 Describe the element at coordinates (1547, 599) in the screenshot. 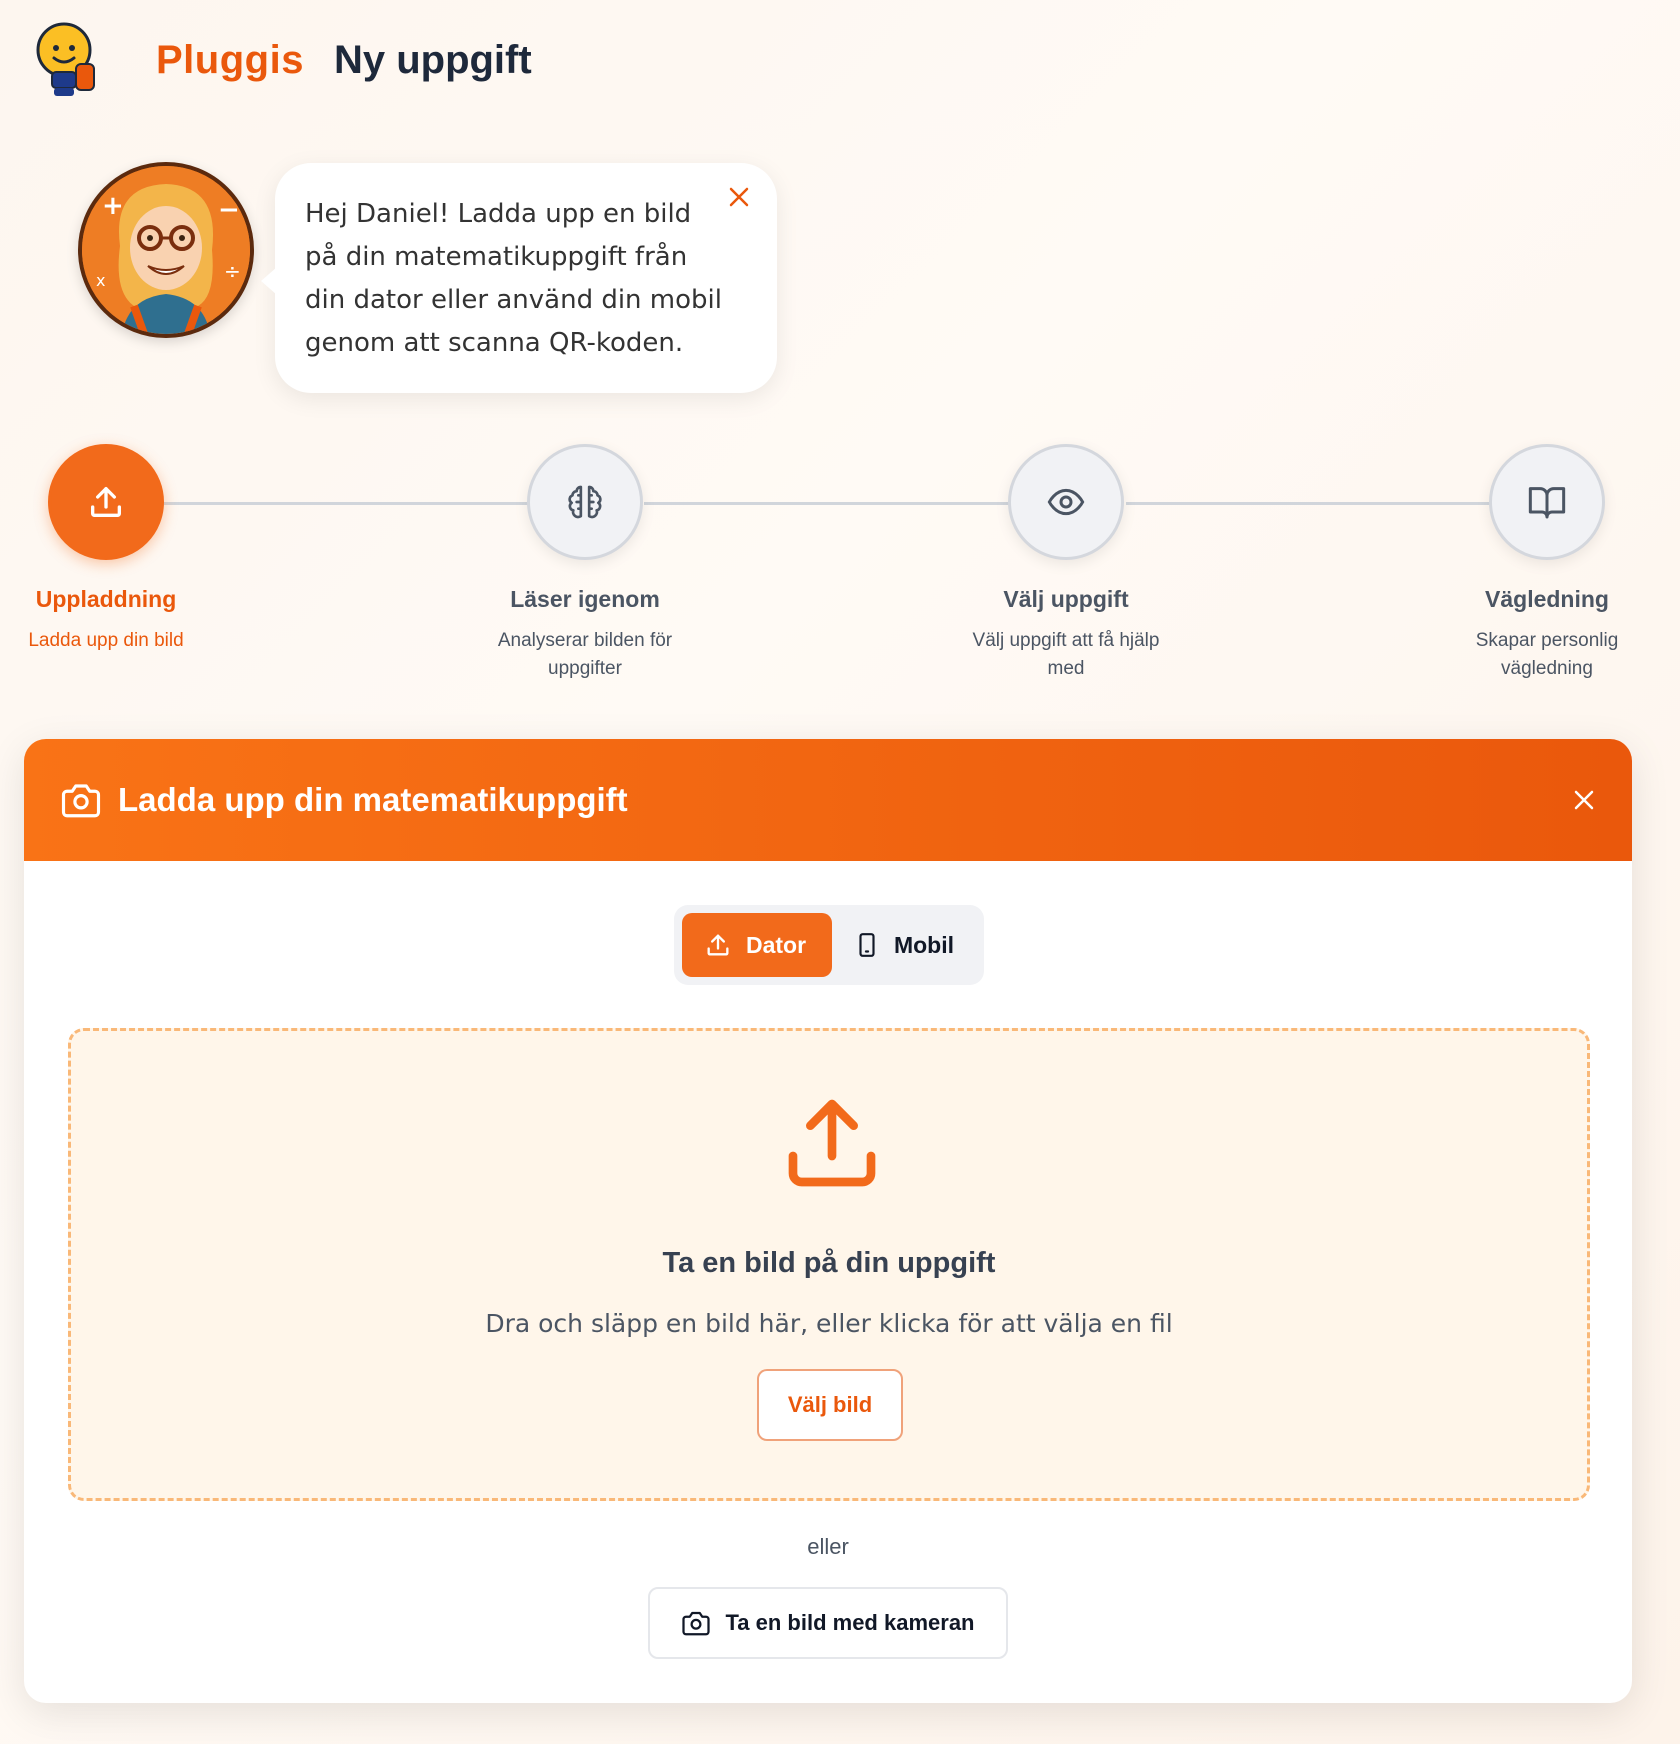

I see `step-title: Vägledning` at that location.